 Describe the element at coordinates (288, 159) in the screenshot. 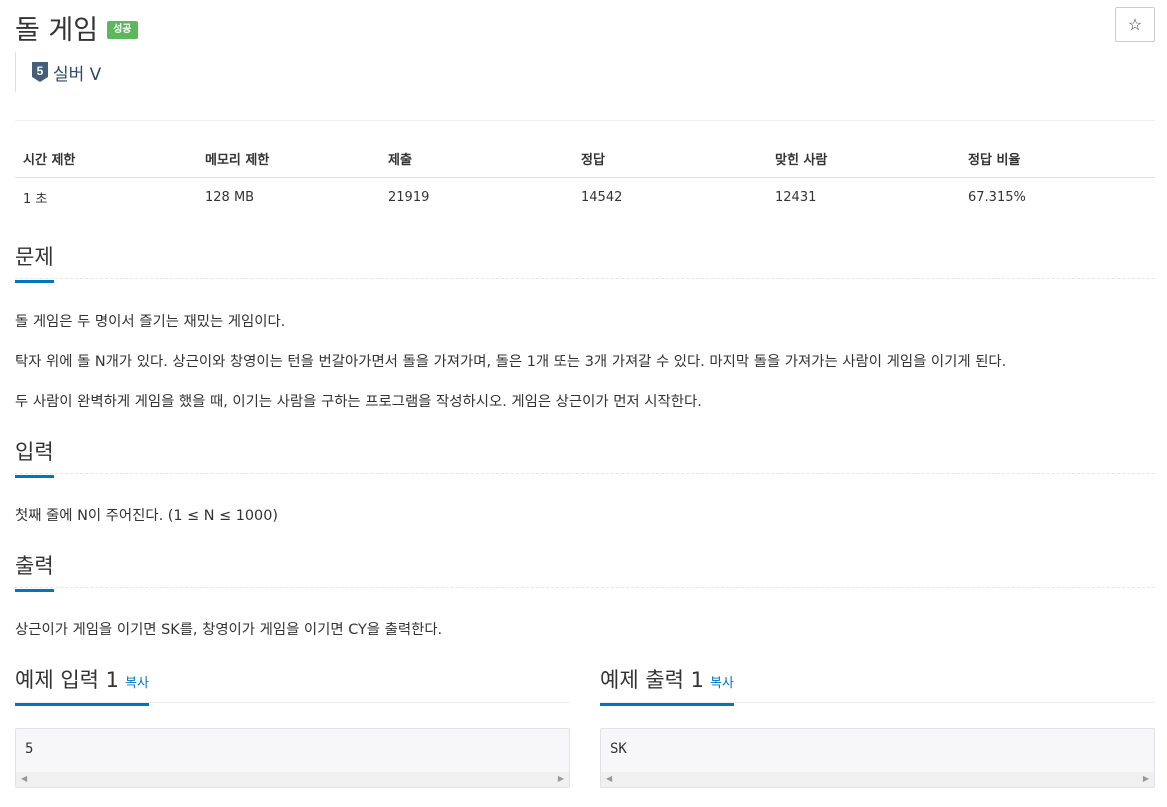

I see `header-memory-limit: 메모리 제한` at that location.